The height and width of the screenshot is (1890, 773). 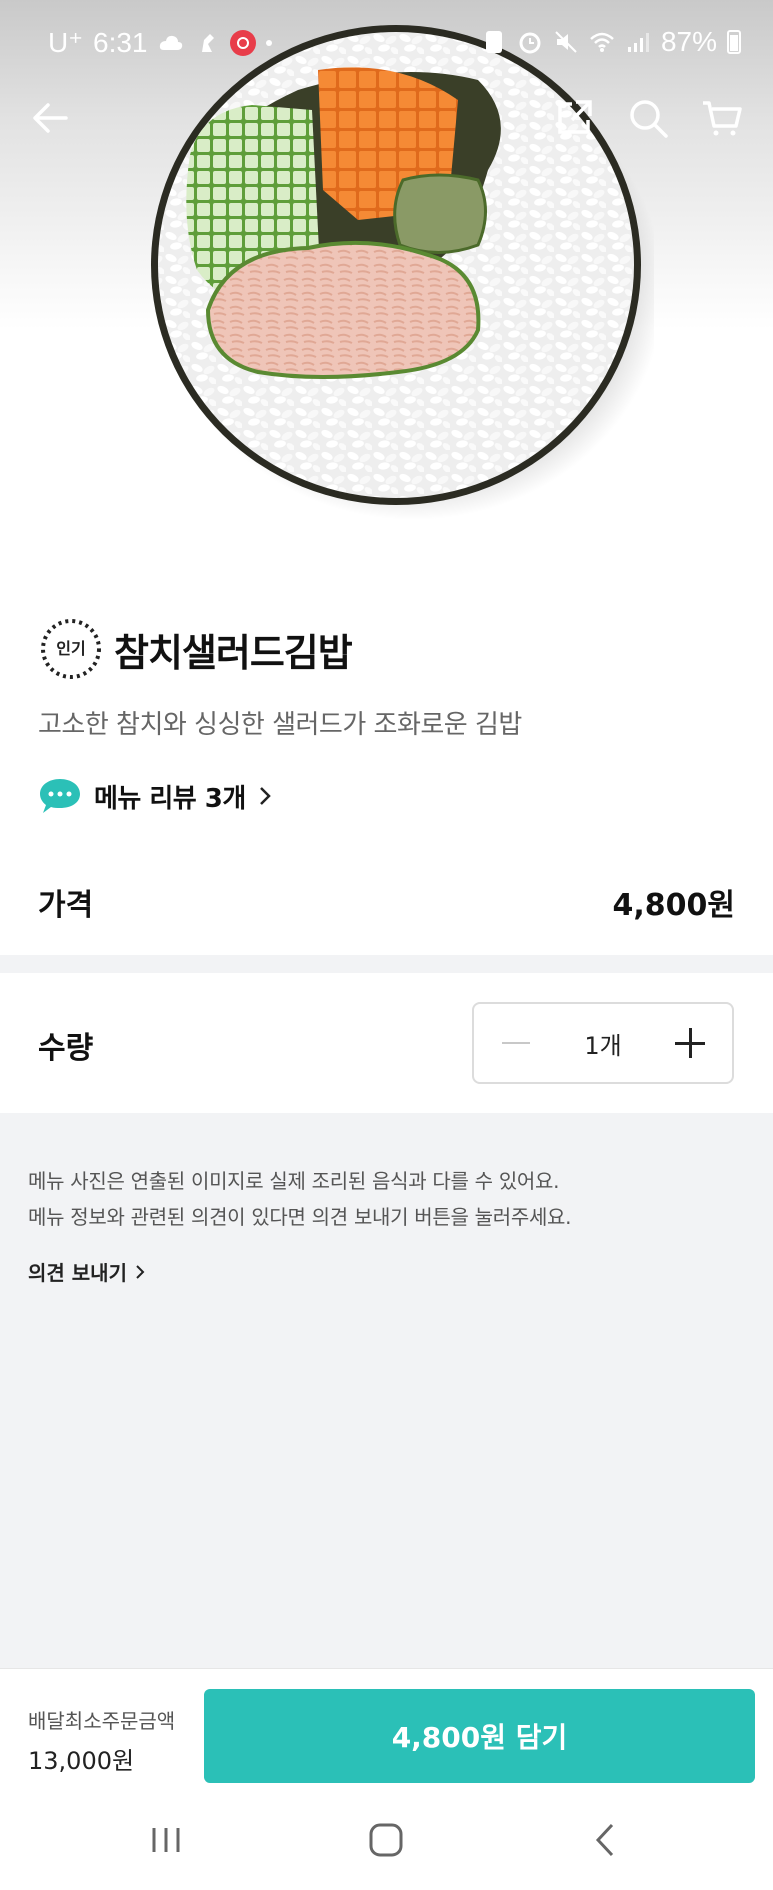 What do you see at coordinates (60, 796) in the screenshot?
I see `chat-bubble-icon` at bounding box center [60, 796].